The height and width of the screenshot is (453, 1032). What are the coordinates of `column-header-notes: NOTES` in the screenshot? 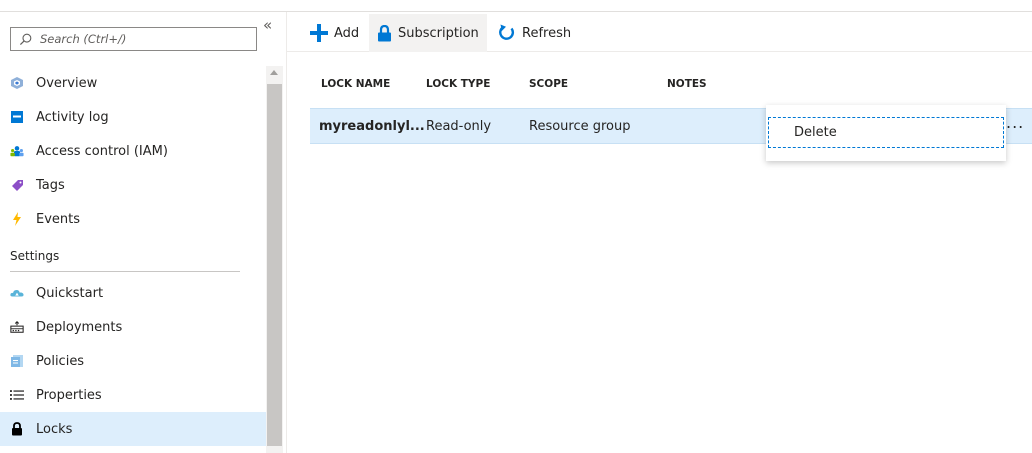 It's located at (687, 84).